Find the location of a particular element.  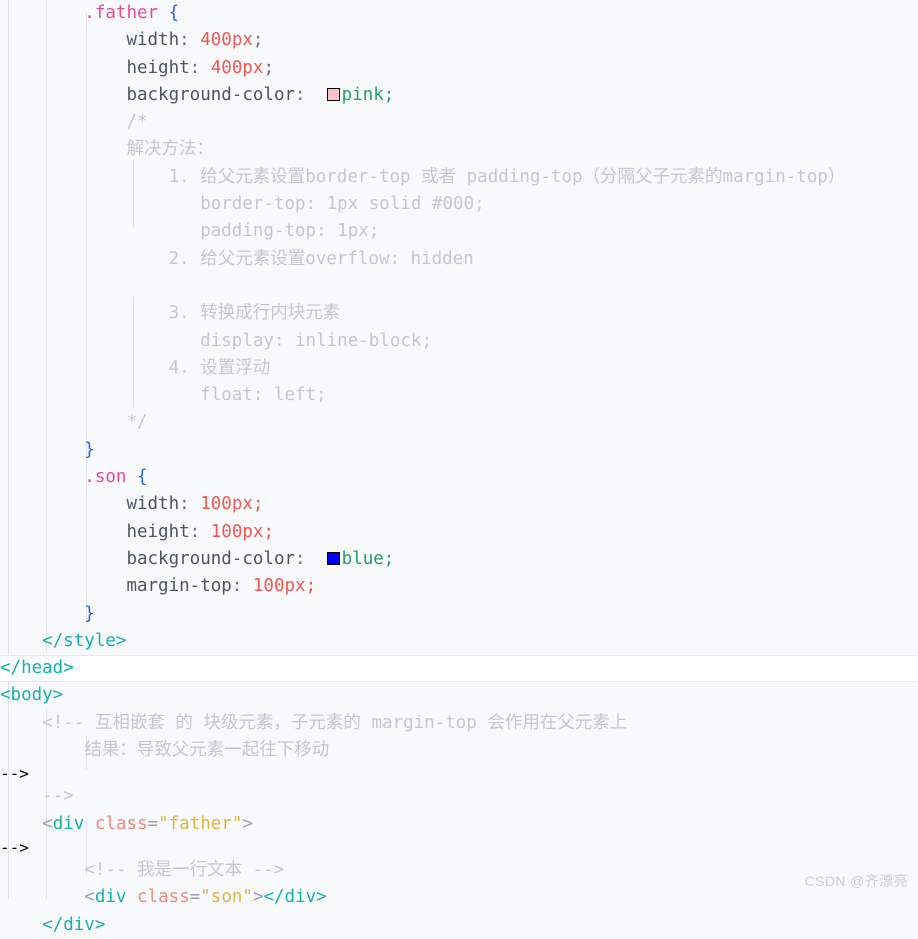

code-line-comment-item-6: display: inline-block; is located at coordinates (459, 341).